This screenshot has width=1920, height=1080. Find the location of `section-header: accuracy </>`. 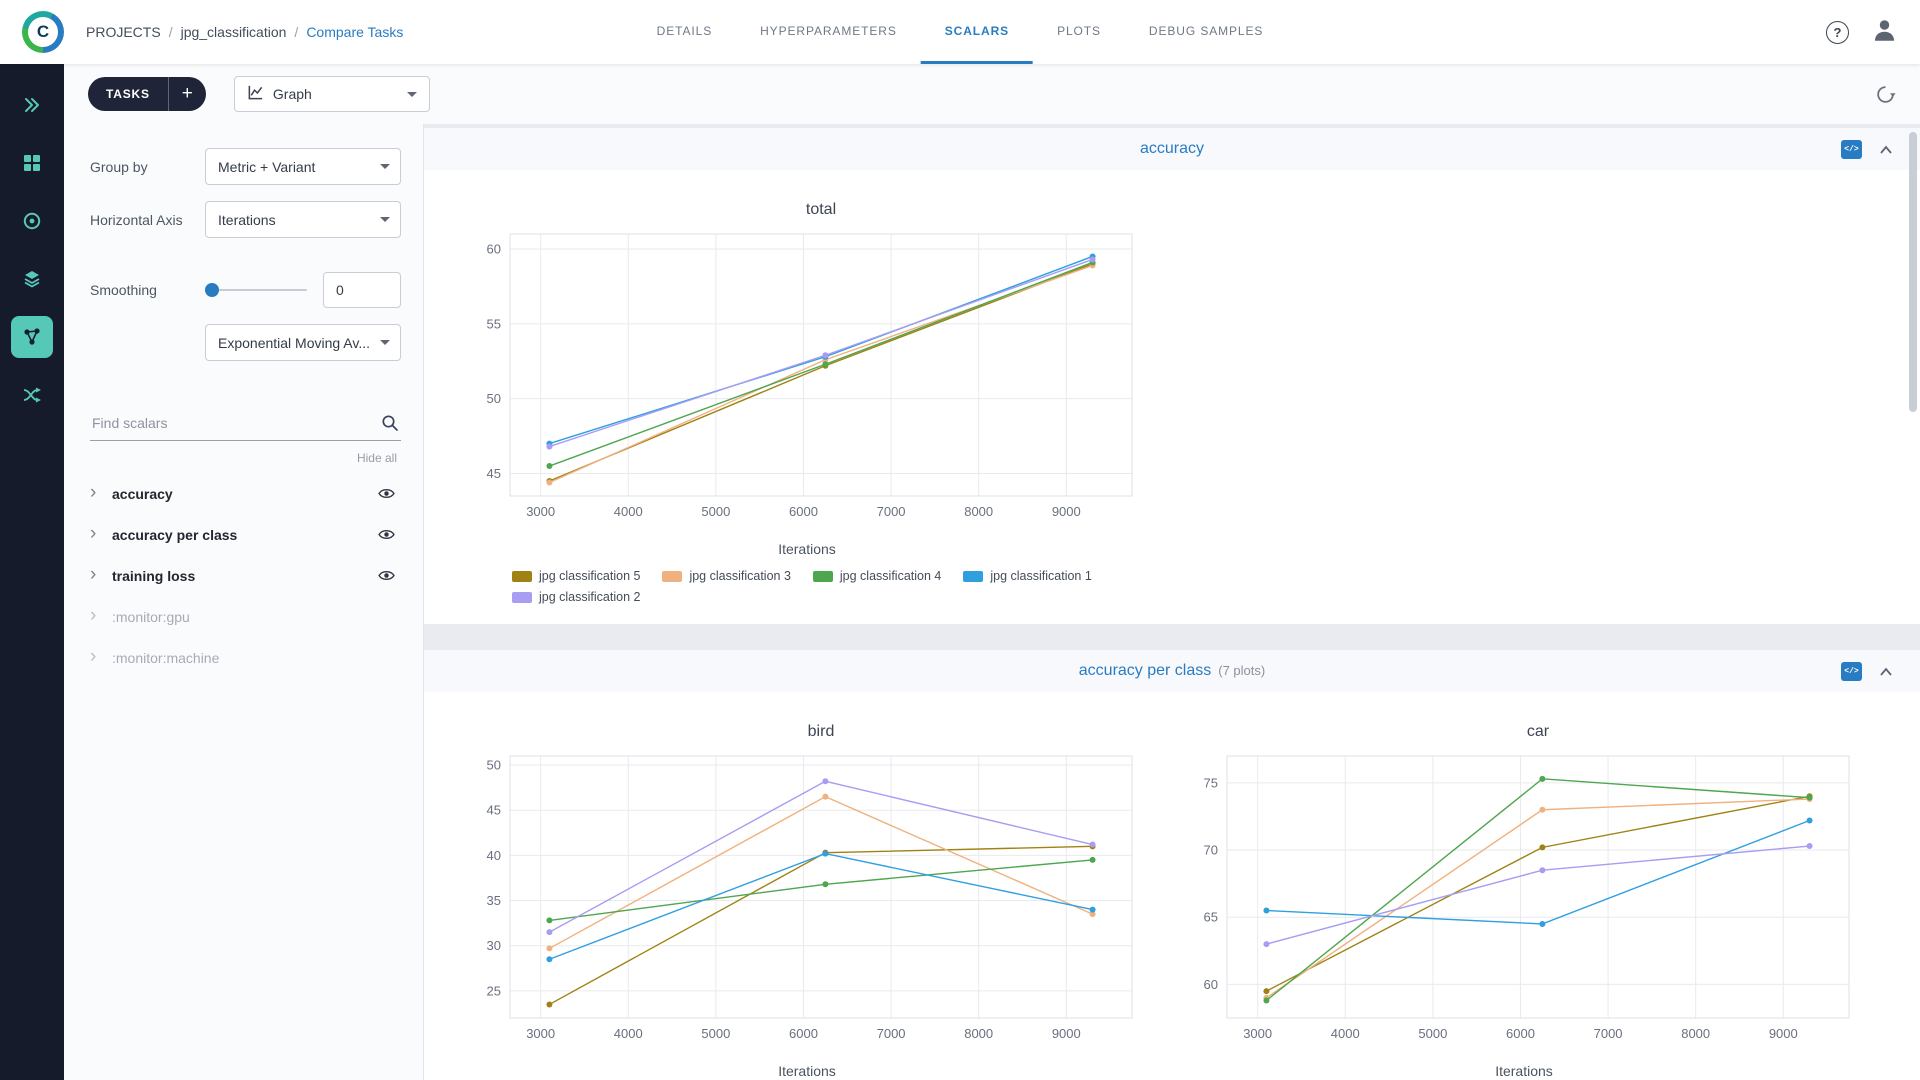

section-header: accuracy </> is located at coordinates (1172, 149).